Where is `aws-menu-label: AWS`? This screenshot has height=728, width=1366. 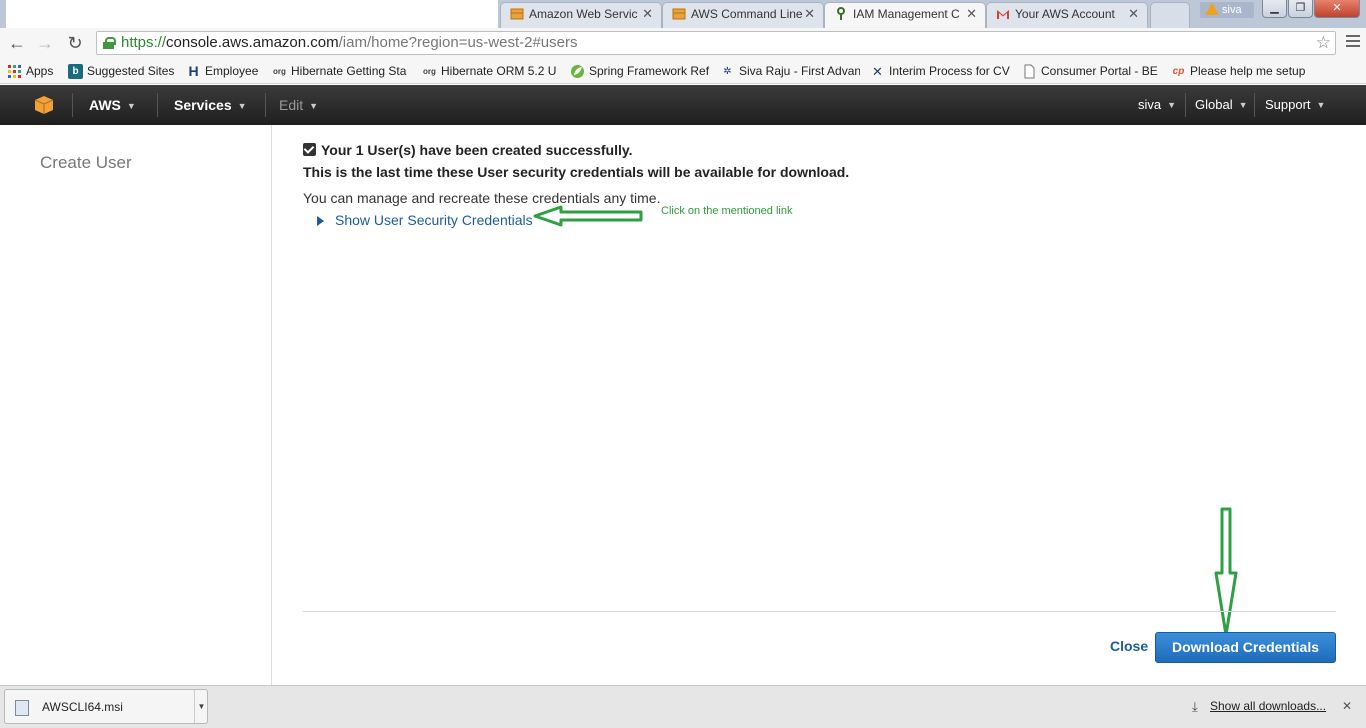
aws-menu-label: AWS is located at coordinates (105, 105).